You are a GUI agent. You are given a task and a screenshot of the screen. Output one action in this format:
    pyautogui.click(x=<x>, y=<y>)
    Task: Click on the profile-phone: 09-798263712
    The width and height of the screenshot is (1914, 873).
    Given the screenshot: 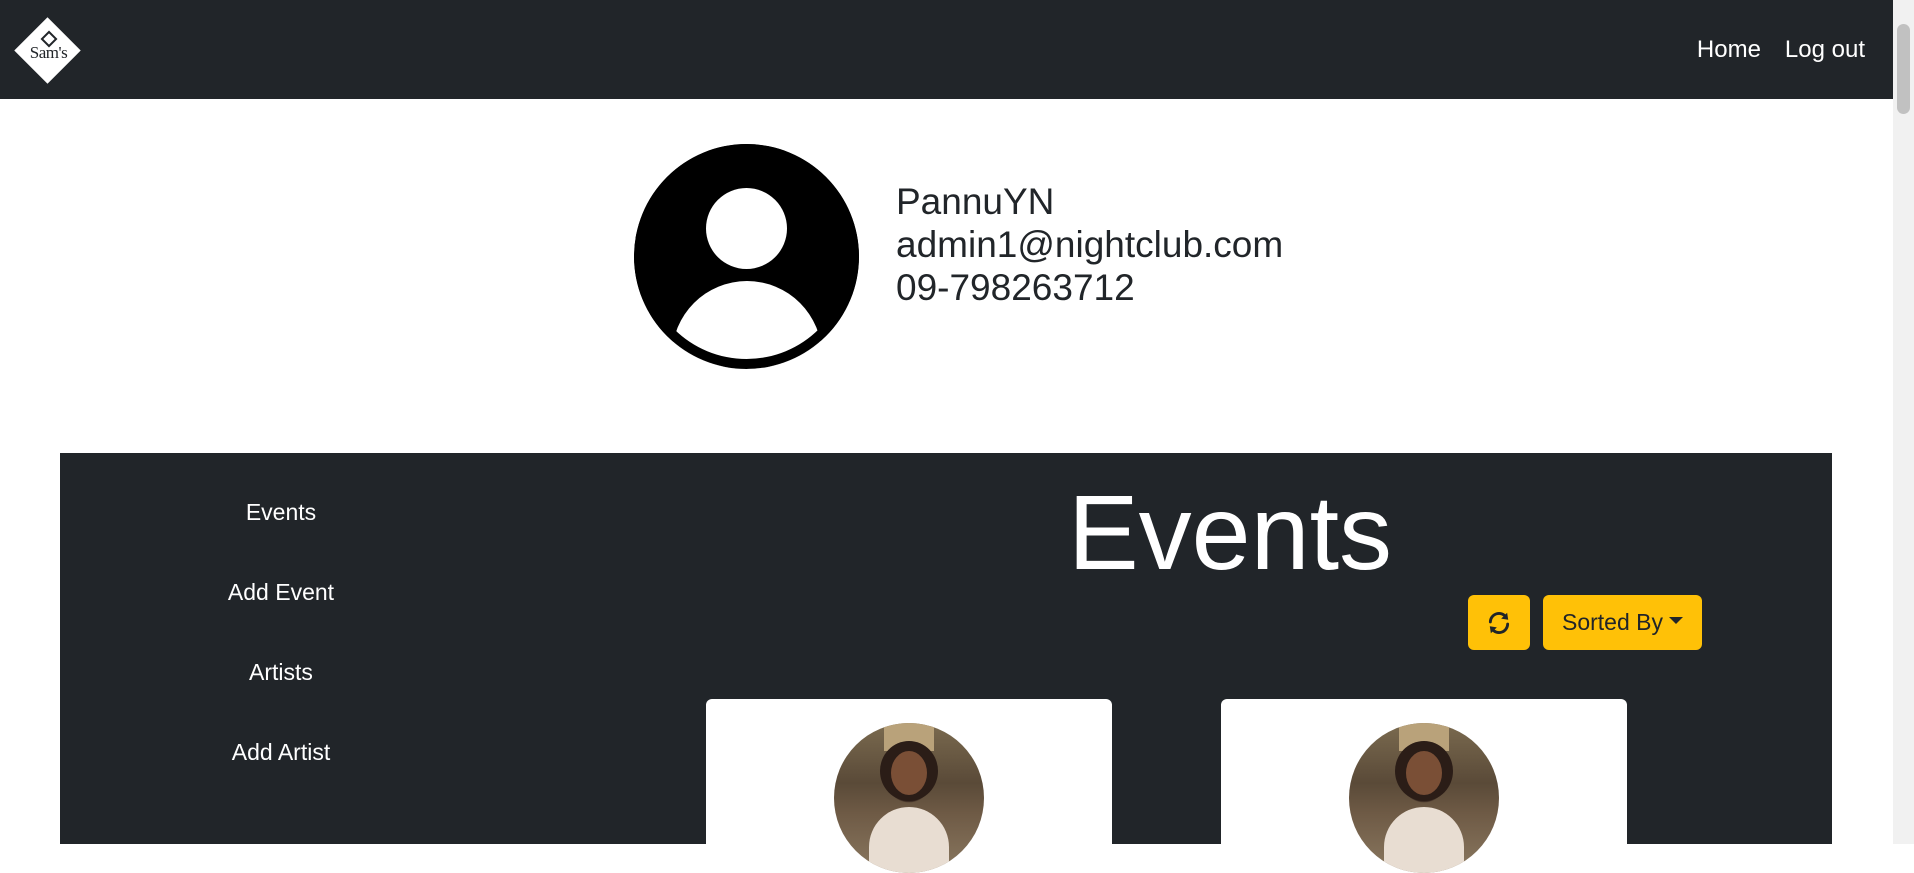 What is the action you would take?
    pyautogui.click(x=1015, y=287)
    